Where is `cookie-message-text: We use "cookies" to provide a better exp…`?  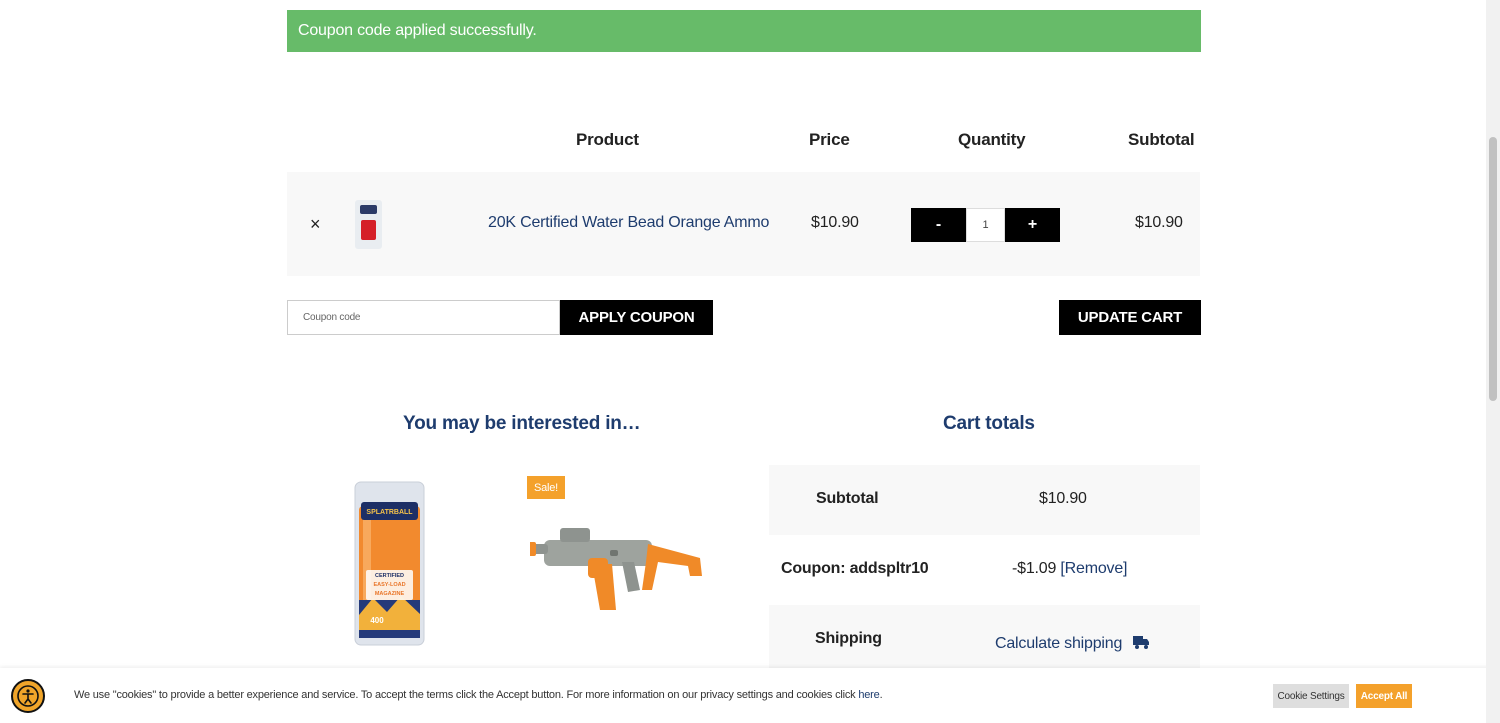 cookie-message-text: We use "cookies" to provide a better exp… is located at coordinates (465, 695).